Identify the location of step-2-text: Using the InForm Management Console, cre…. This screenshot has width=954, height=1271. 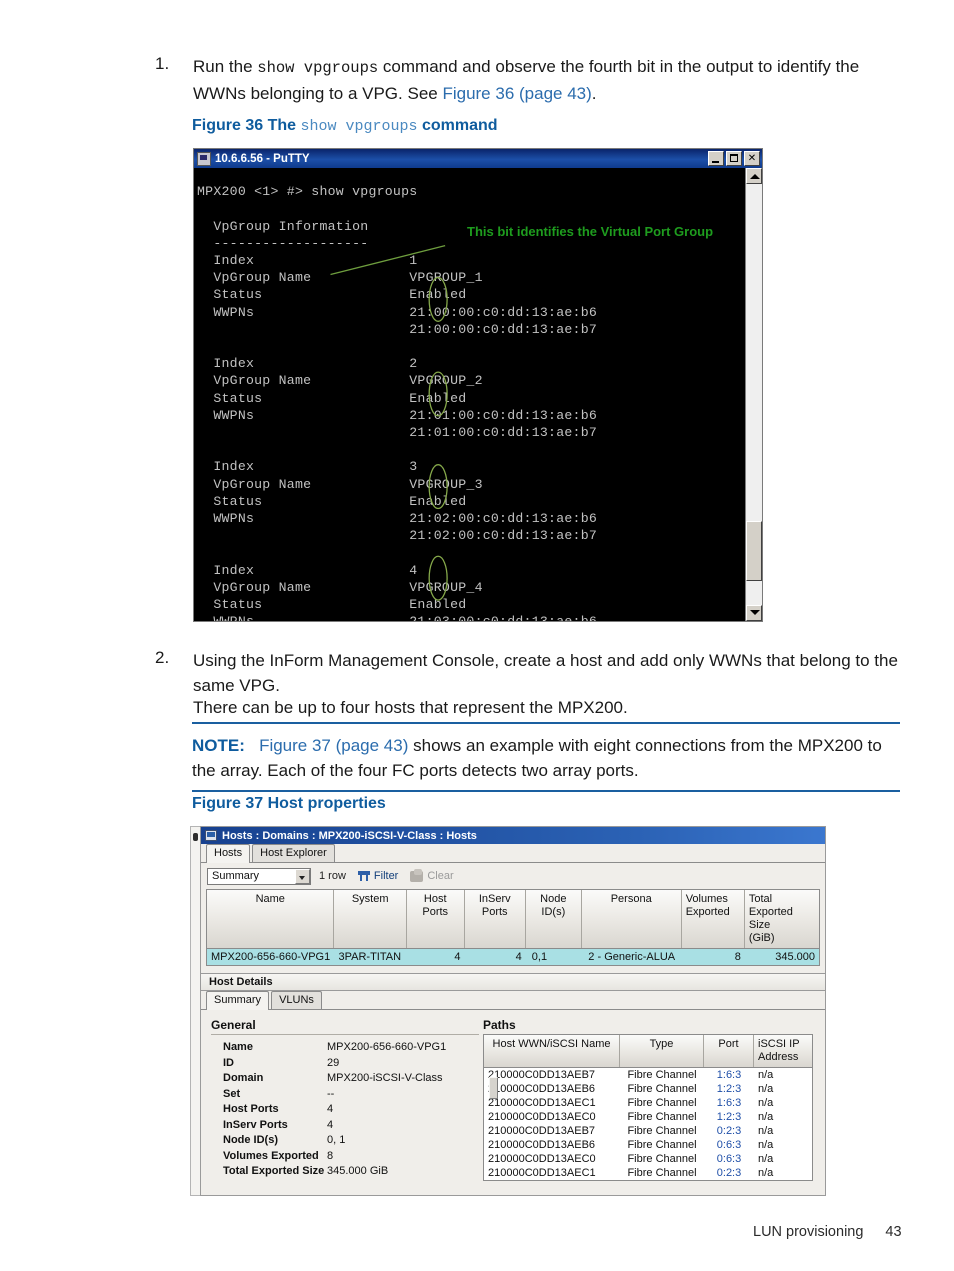
(545, 673).